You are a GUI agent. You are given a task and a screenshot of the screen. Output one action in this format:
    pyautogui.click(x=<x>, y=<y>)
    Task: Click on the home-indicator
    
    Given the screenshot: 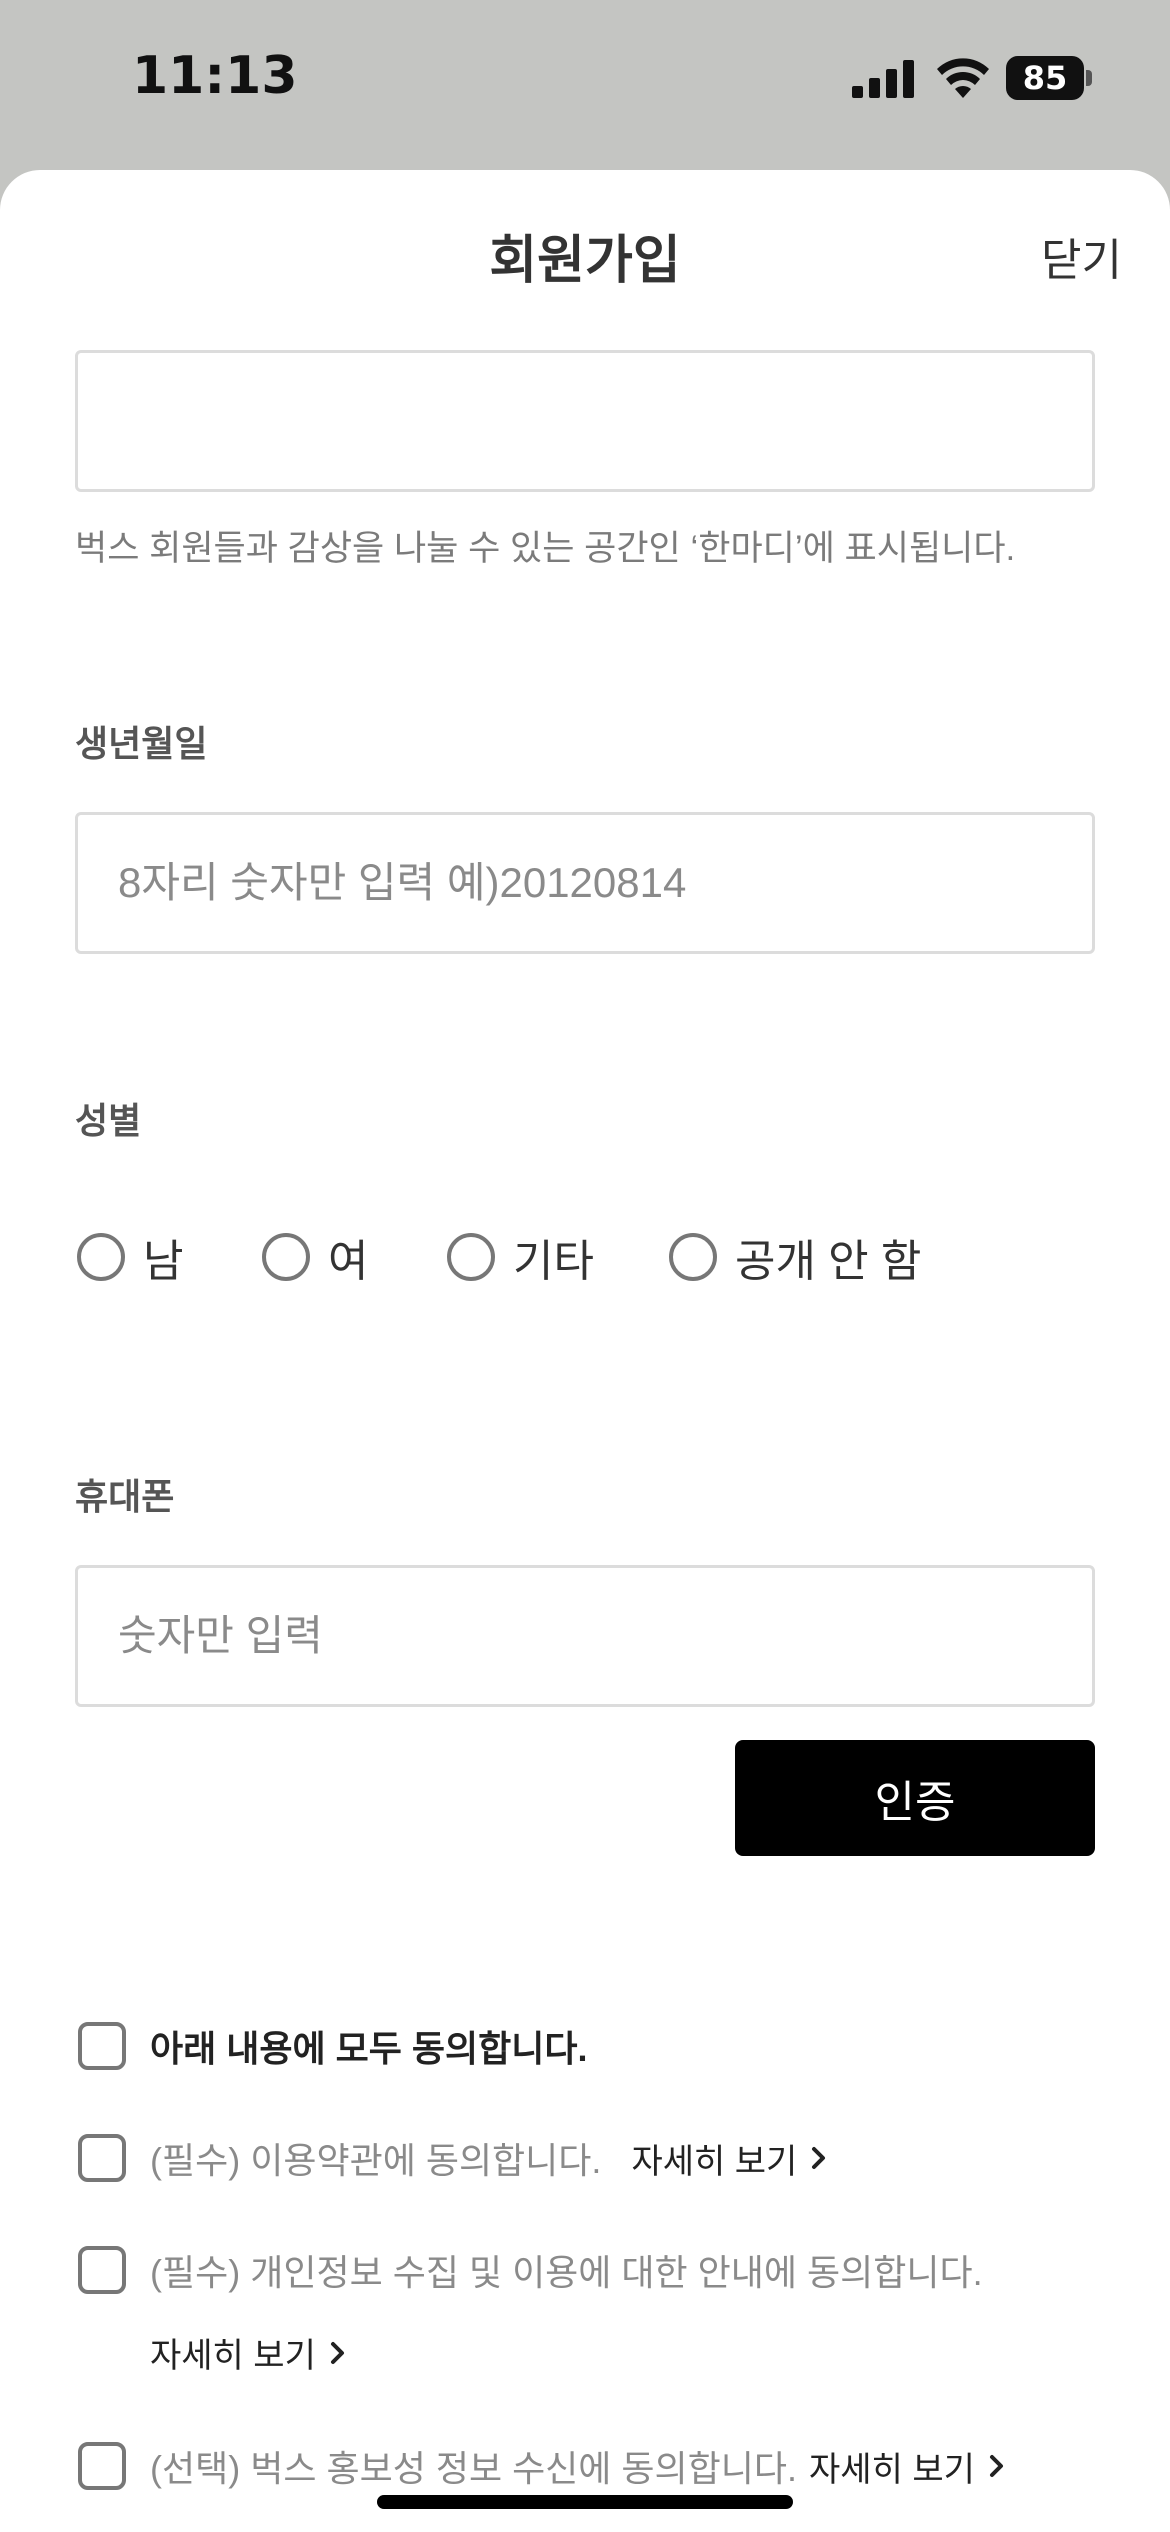 What is the action you would take?
    pyautogui.click(x=585, y=2502)
    